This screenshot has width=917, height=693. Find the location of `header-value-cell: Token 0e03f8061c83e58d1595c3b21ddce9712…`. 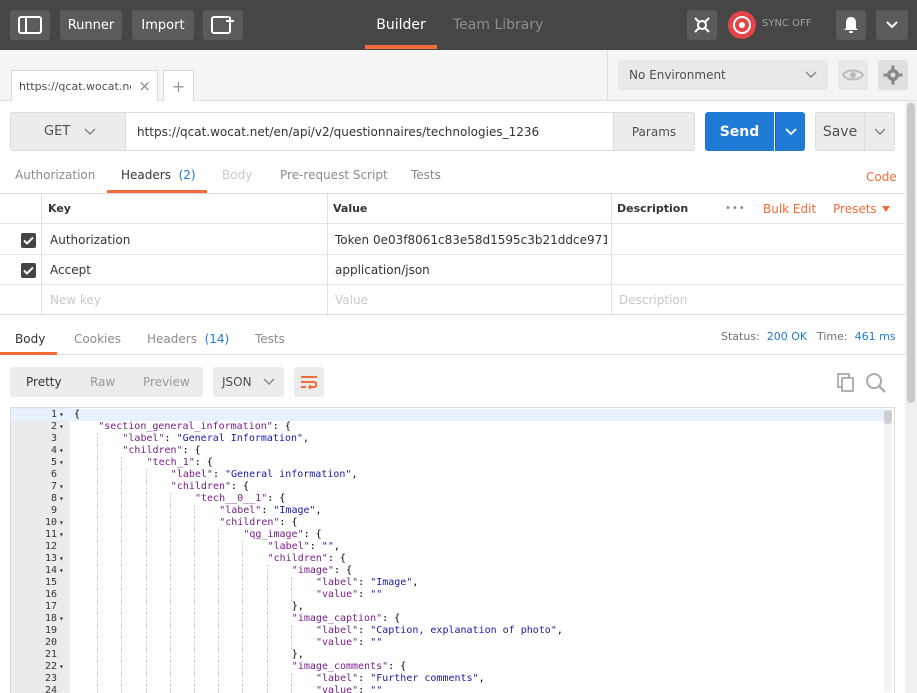

header-value-cell: Token 0e03f8061c83e58d1595c3b21ddce9712… is located at coordinates (471, 239).